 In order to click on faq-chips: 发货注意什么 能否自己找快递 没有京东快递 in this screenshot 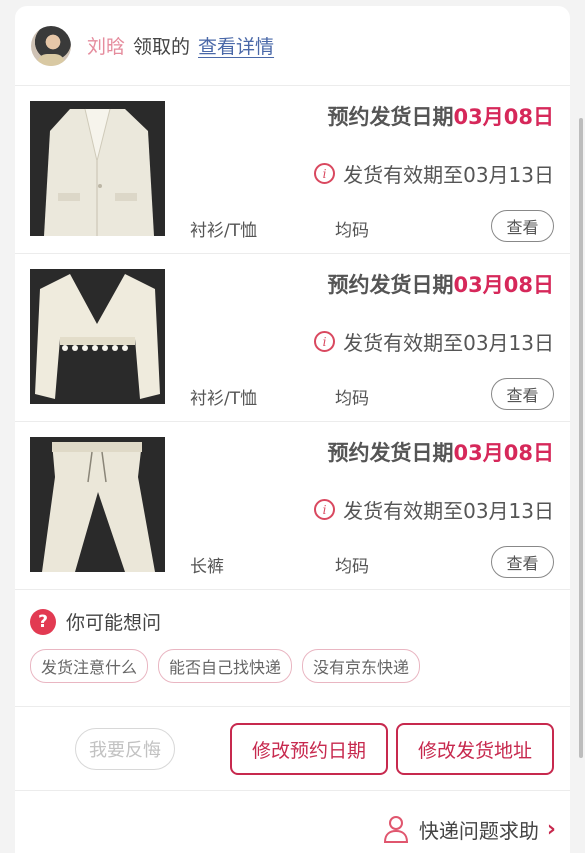, I will do `click(300, 666)`.